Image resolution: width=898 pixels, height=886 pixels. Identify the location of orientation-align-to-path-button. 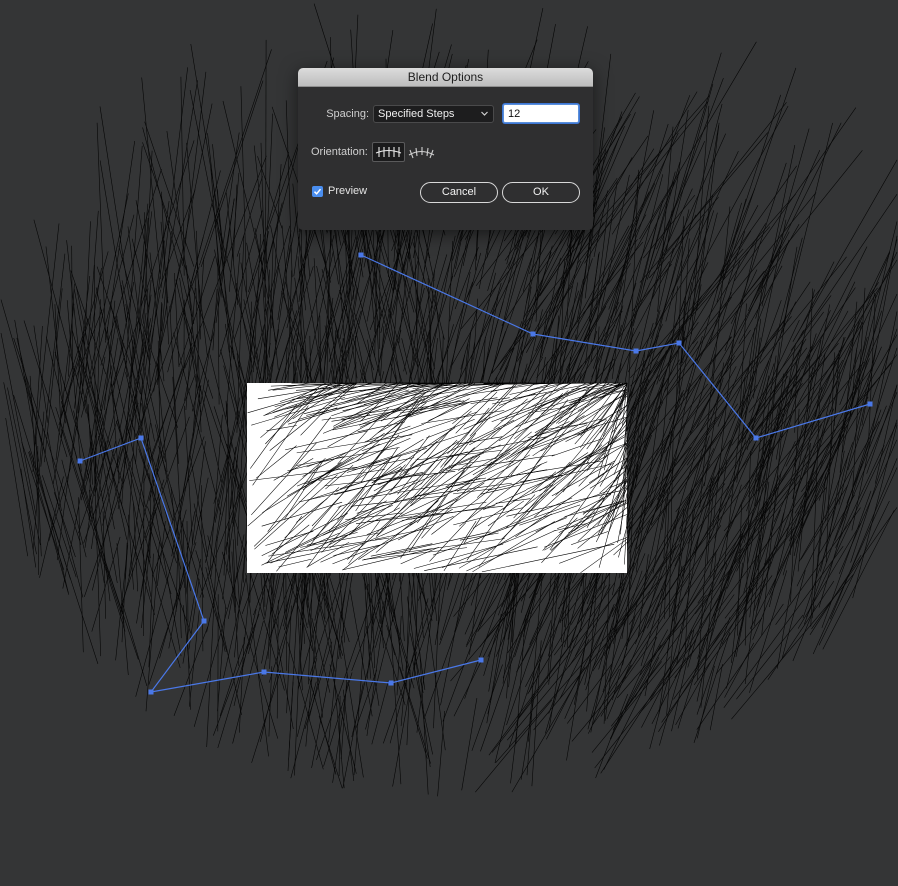
(421, 152).